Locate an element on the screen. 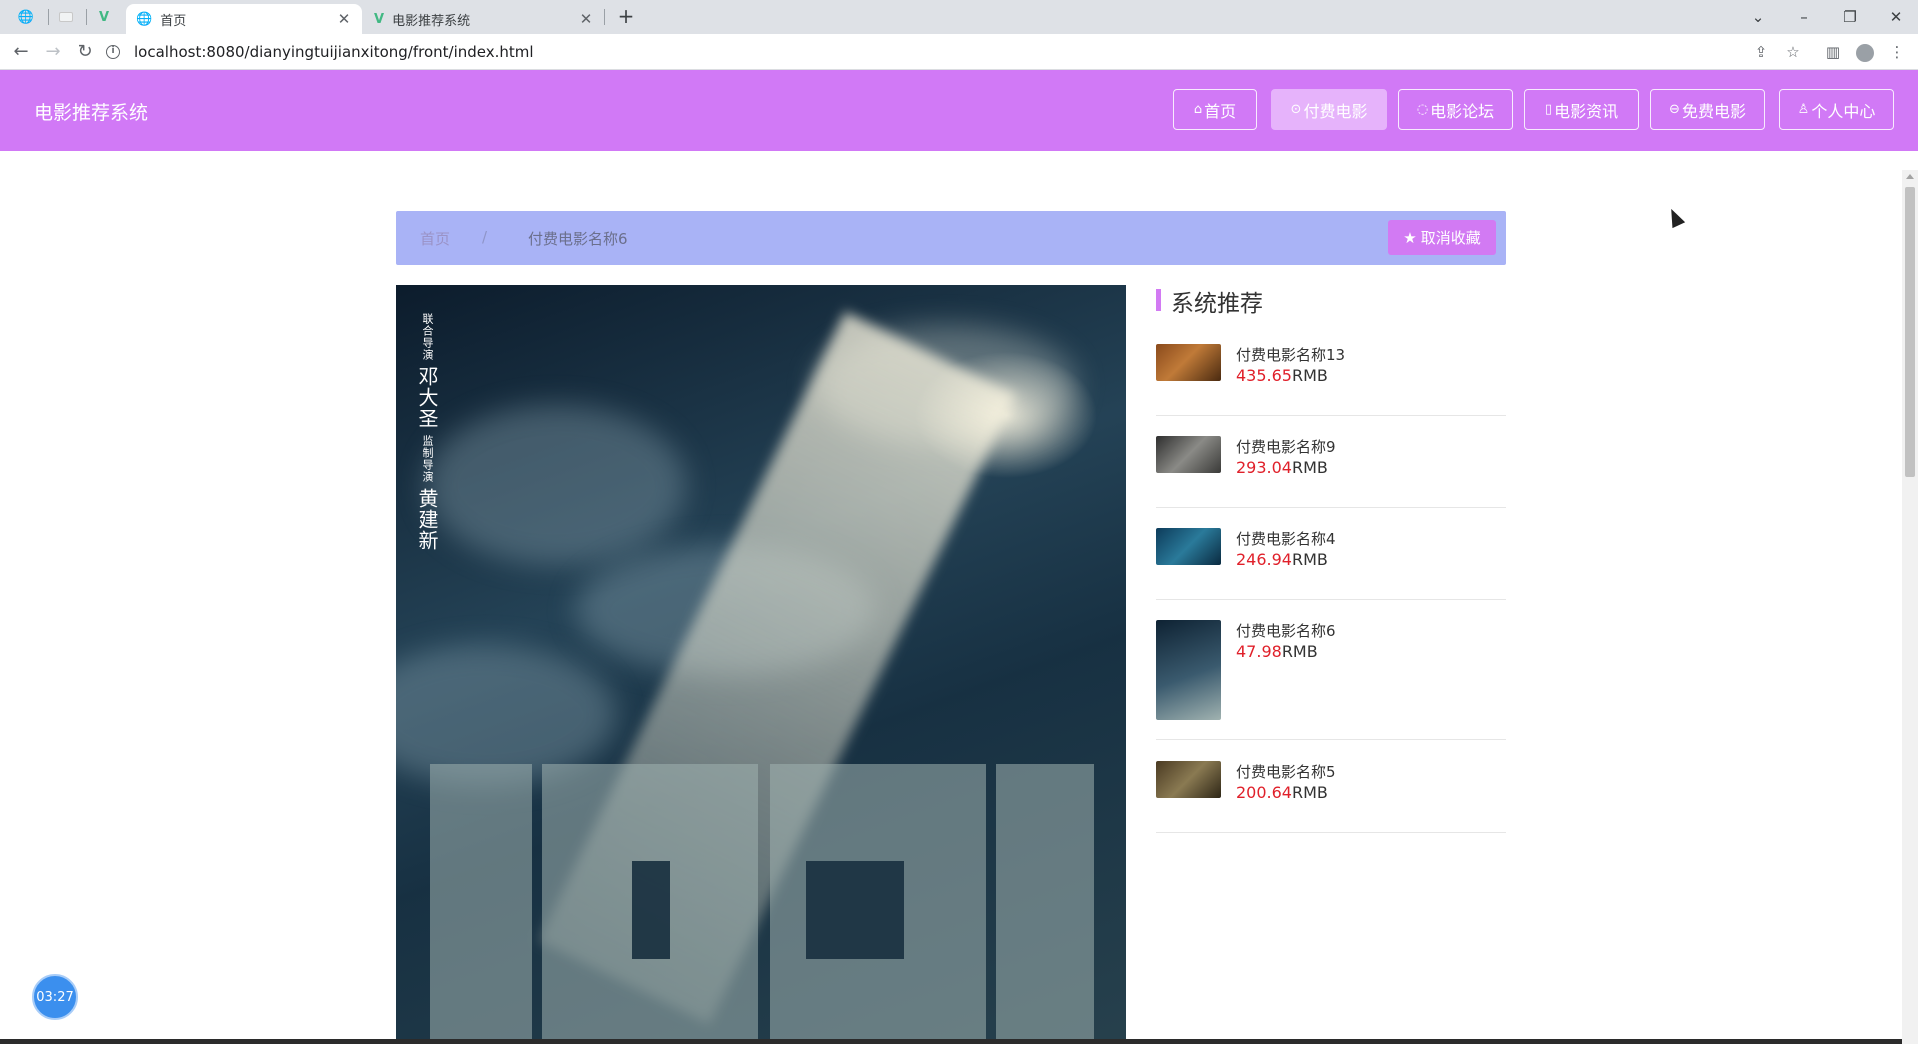 This screenshot has height=1044, width=1918. poster-credit-text: 监制导演 is located at coordinates (427, 458).